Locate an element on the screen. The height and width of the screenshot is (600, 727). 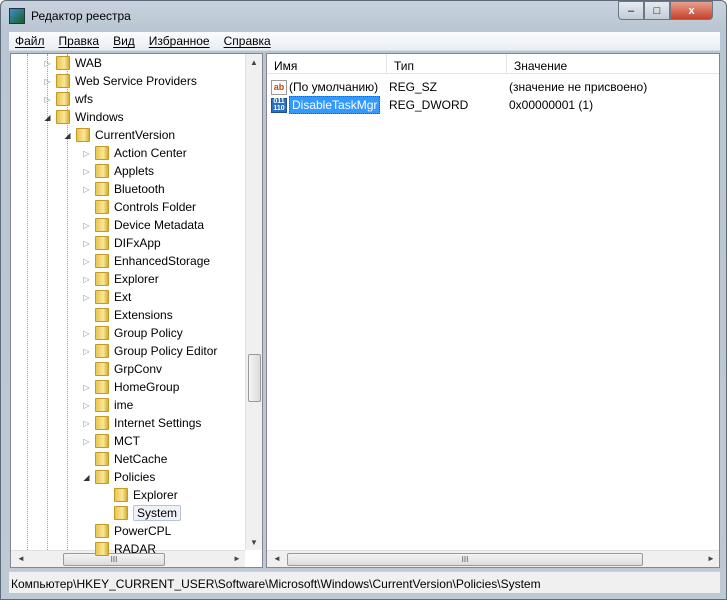
tree-item: ▷ Action Center is located at coordinates (134, 153).